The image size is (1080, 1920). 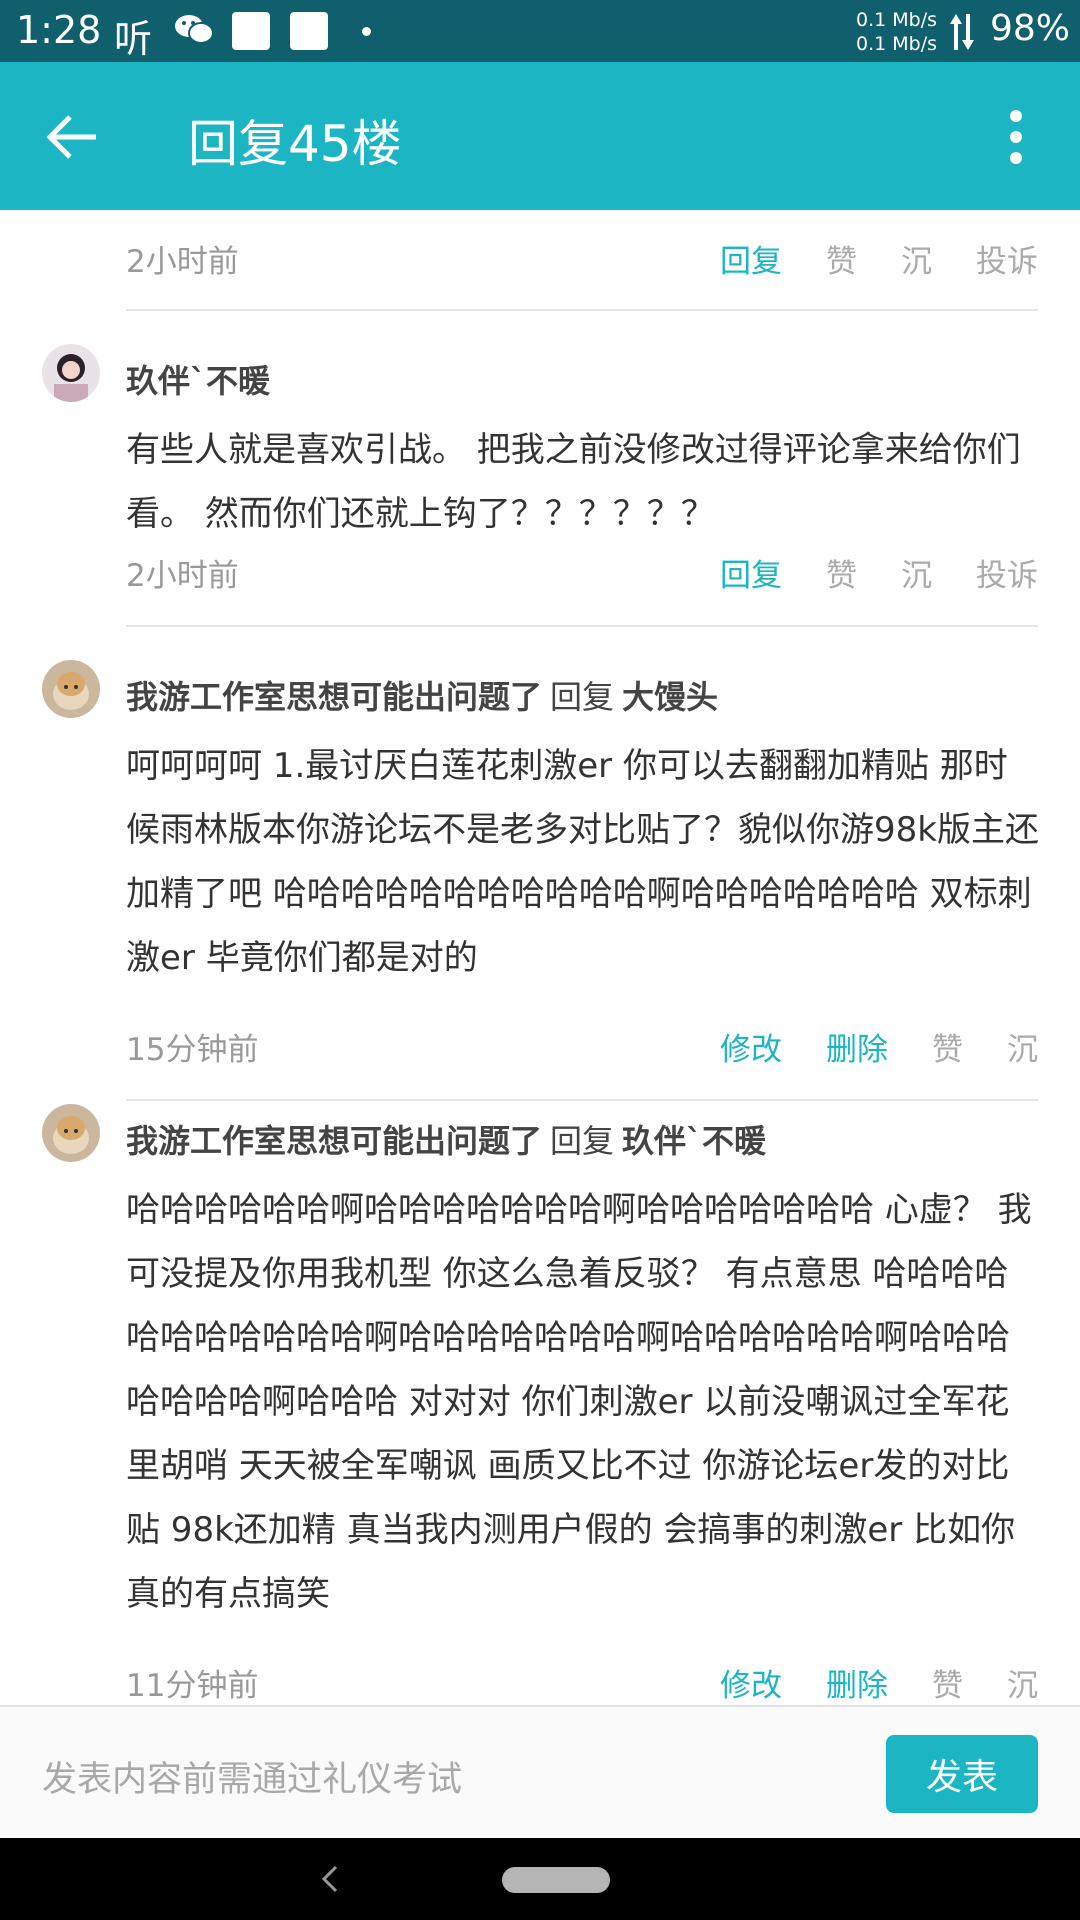 What do you see at coordinates (198, 379) in the screenshot?
I see `comment-author: 玖伴`不暖` at bounding box center [198, 379].